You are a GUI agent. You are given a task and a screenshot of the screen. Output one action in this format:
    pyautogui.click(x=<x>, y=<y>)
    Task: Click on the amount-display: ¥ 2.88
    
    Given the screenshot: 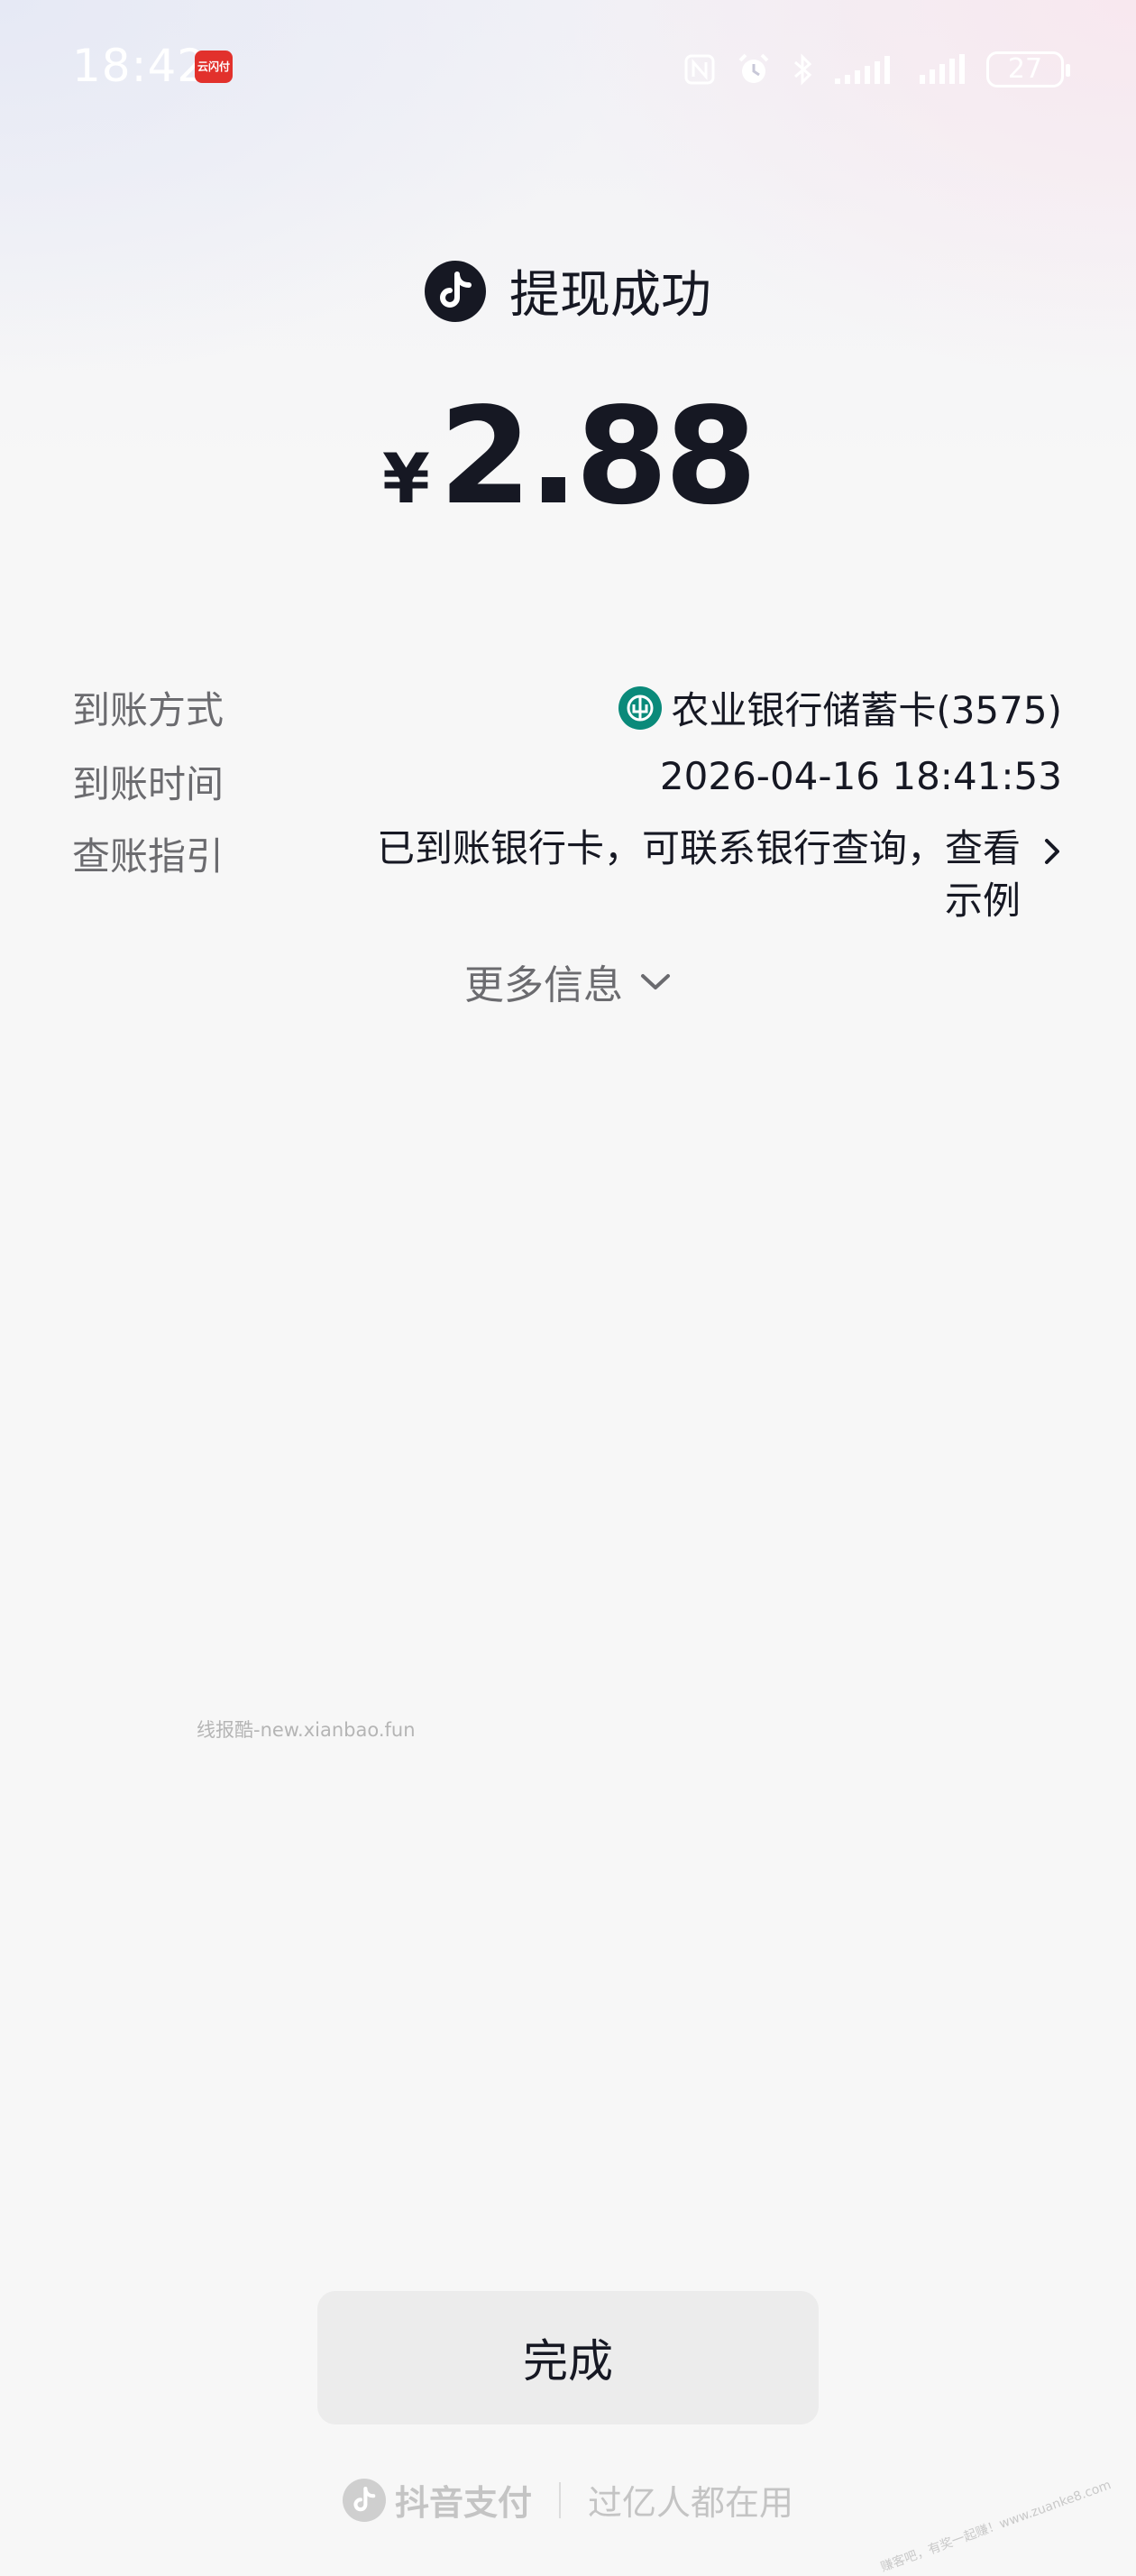 What is the action you would take?
    pyautogui.click(x=568, y=456)
    